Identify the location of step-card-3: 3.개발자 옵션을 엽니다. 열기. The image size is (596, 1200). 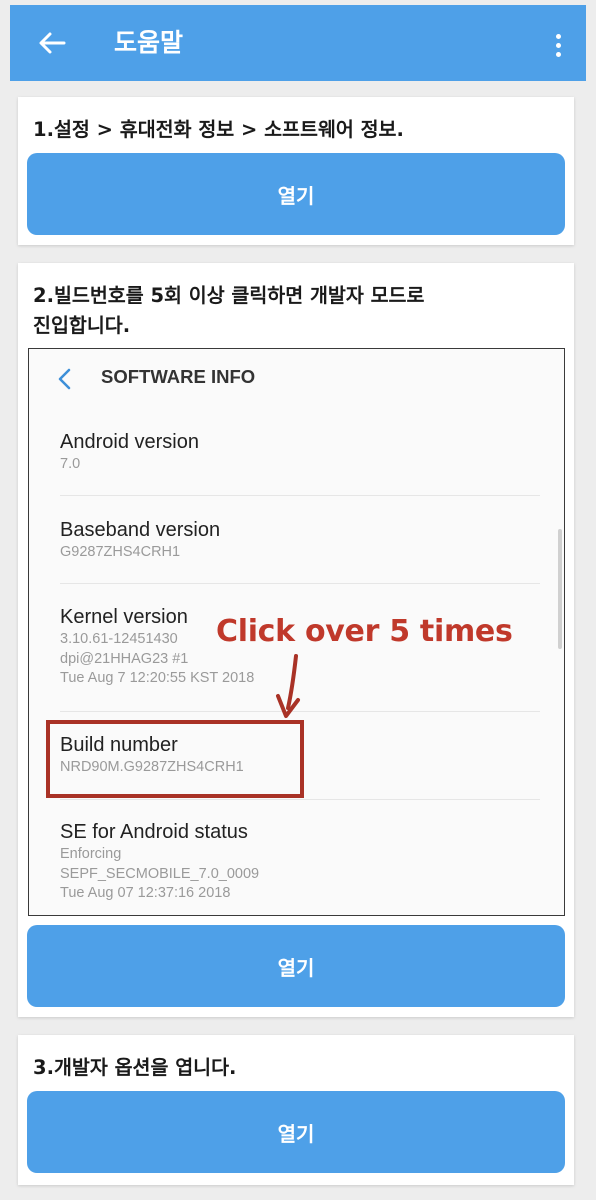
(296, 1110).